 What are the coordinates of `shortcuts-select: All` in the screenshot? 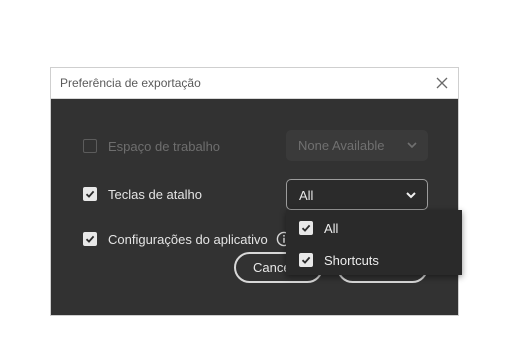 It's located at (357, 194).